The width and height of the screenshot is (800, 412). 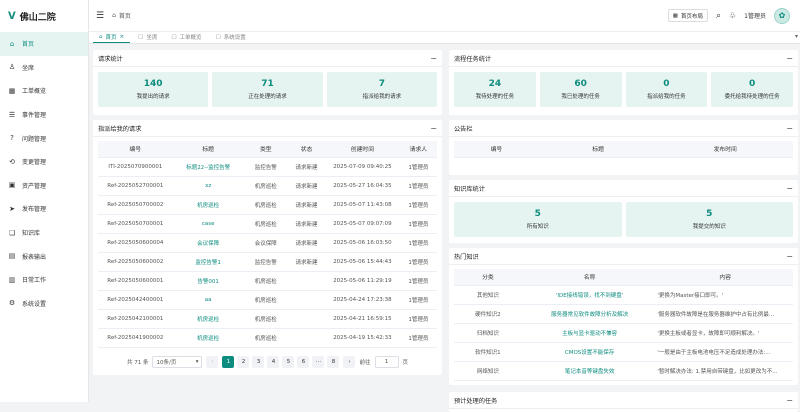 I want to click on close-icon: ×, so click(x=122, y=37).